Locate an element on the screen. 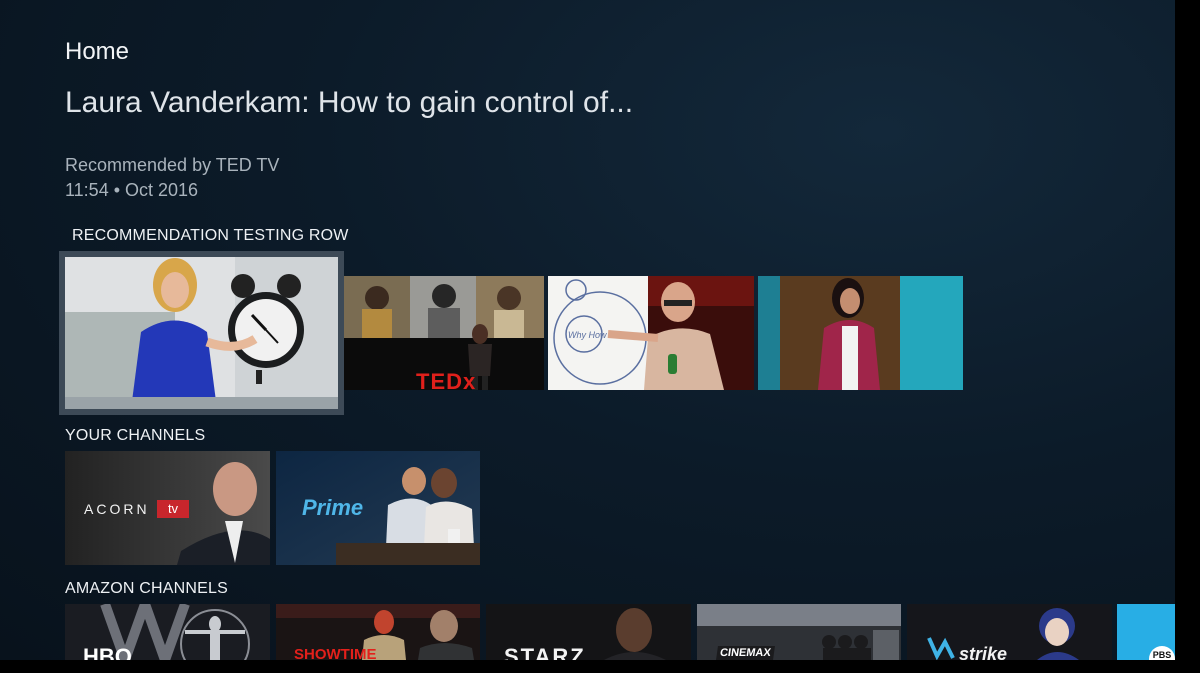  channel-tile-cinemax: CINEMAX is located at coordinates (799, 632).